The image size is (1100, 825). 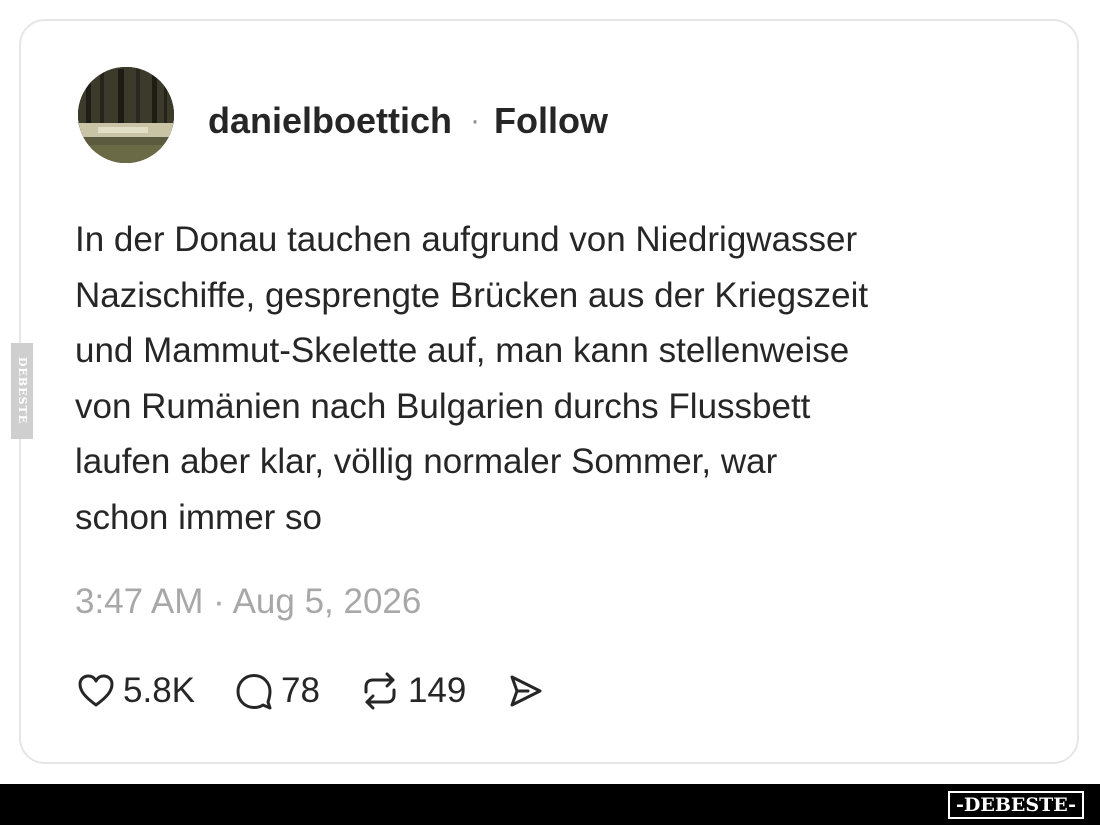 What do you see at coordinates (551, 121) in the screenshot?
I see `follow-button: Follow` at bounding box center [551, 121].